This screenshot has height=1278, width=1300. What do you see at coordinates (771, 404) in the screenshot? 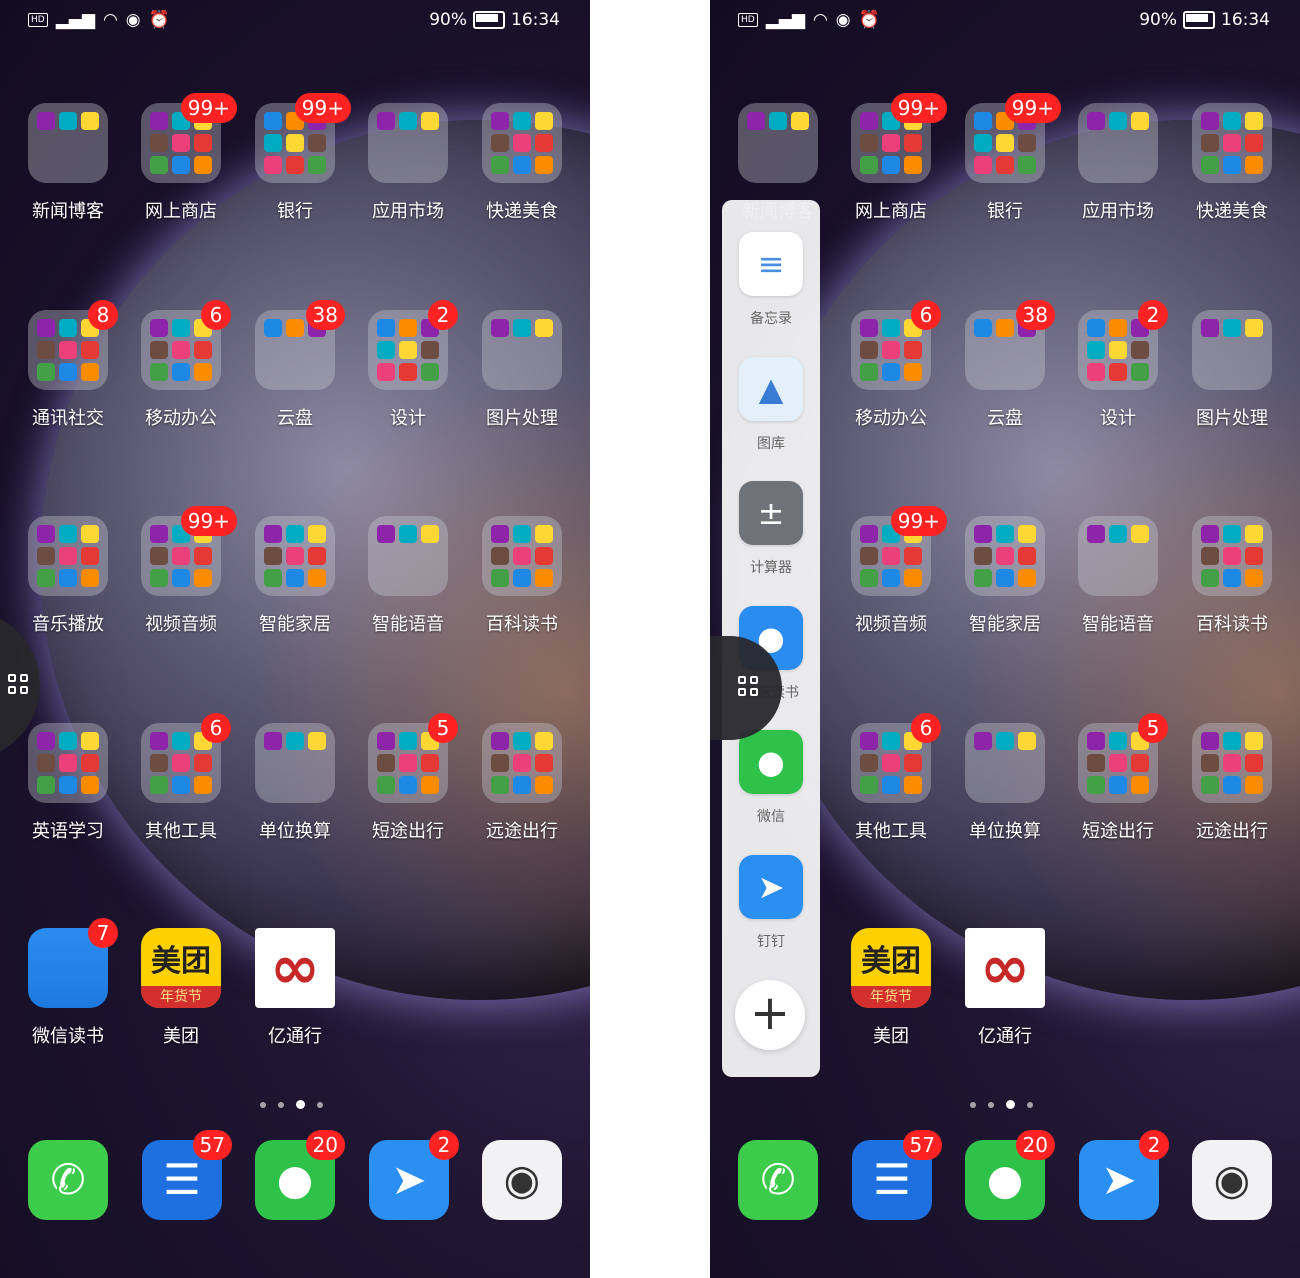
I see `side-dock-app-图库: ▲ 图库` at bounding box center [771, 404].